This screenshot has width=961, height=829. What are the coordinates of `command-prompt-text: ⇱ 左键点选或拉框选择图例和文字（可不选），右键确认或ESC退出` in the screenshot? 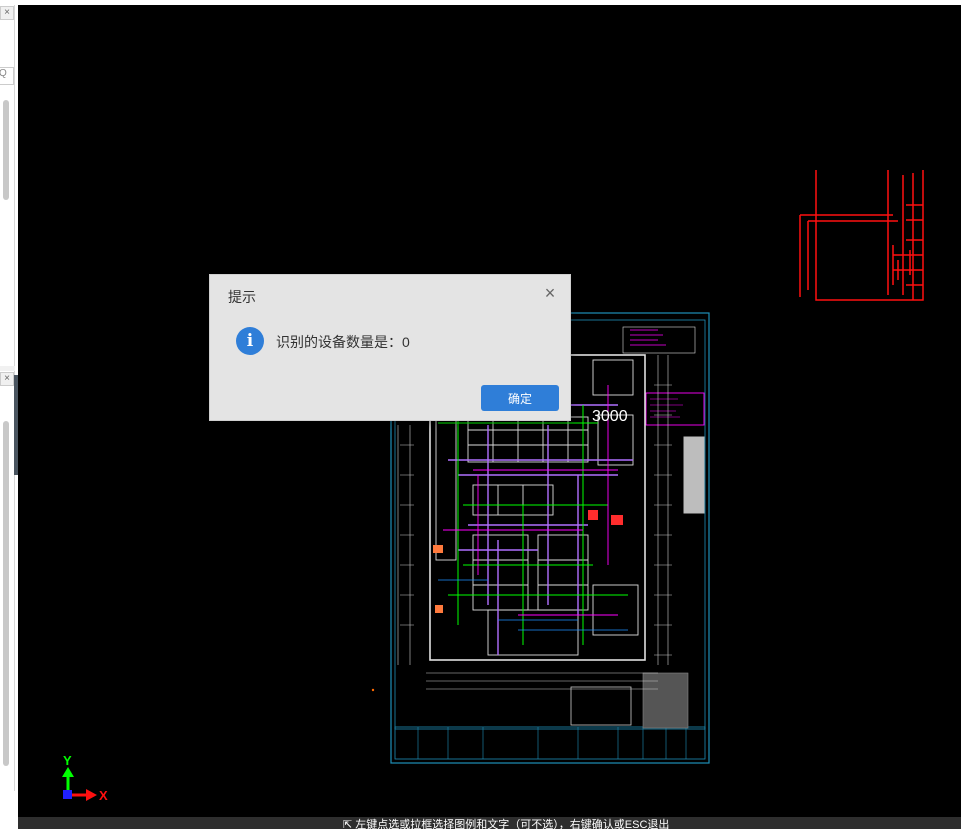 It's located at (506, 824).